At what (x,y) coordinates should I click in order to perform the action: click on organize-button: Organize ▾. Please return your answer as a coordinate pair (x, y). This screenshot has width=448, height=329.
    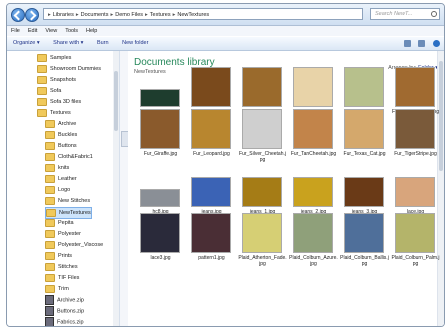
    Looking at the image, I should click on (26, 43).